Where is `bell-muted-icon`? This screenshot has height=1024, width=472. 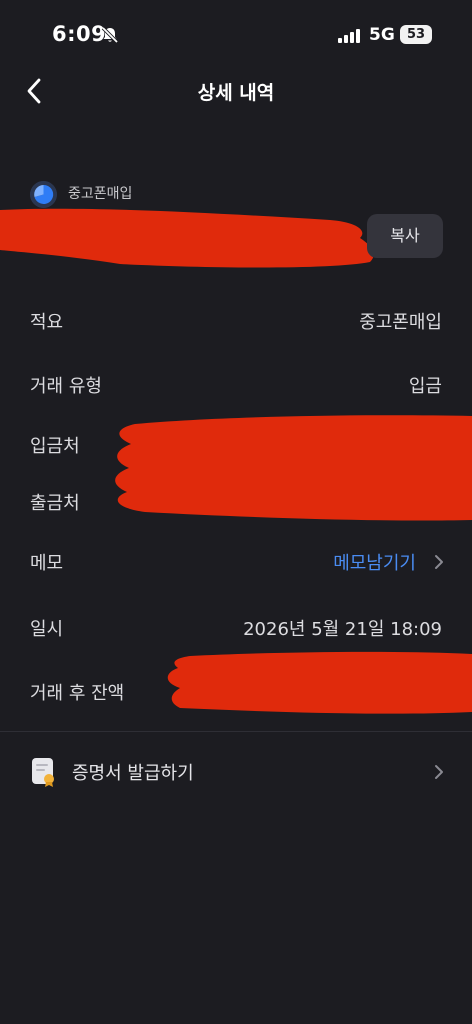 bell-muted-icon is located at coordinates (110, 35).